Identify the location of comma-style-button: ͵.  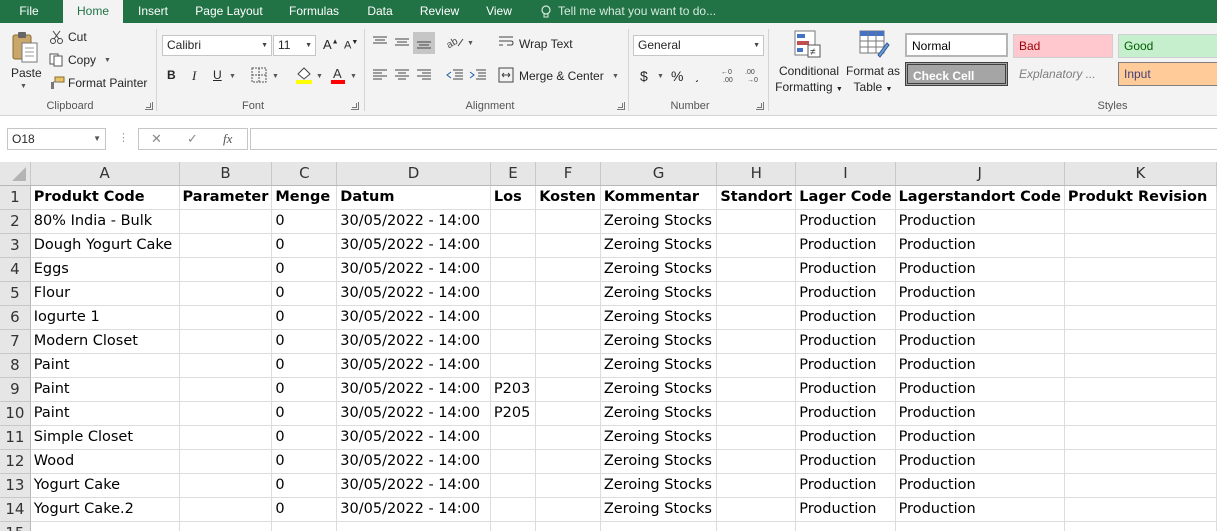
(697, 74).